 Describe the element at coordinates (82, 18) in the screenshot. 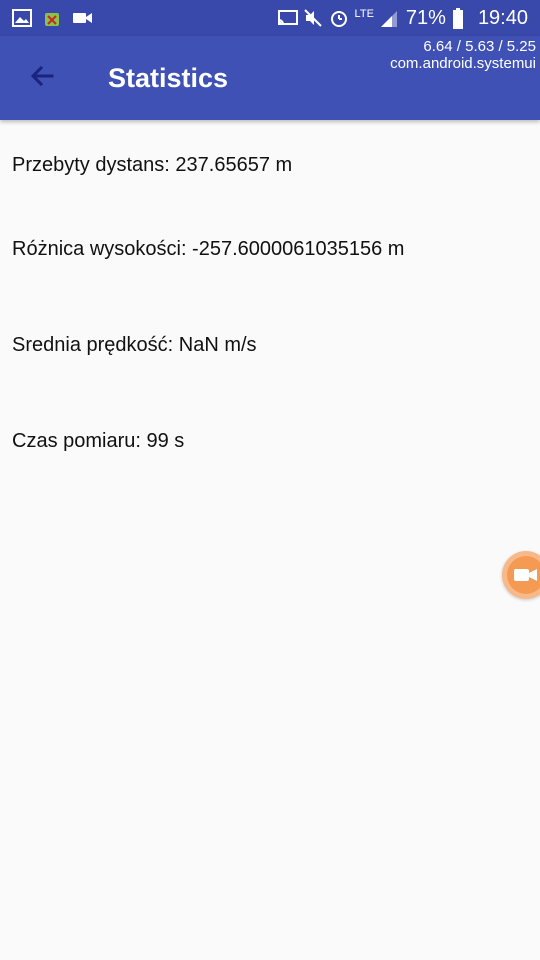

I see `video-camera-icon` at that location.